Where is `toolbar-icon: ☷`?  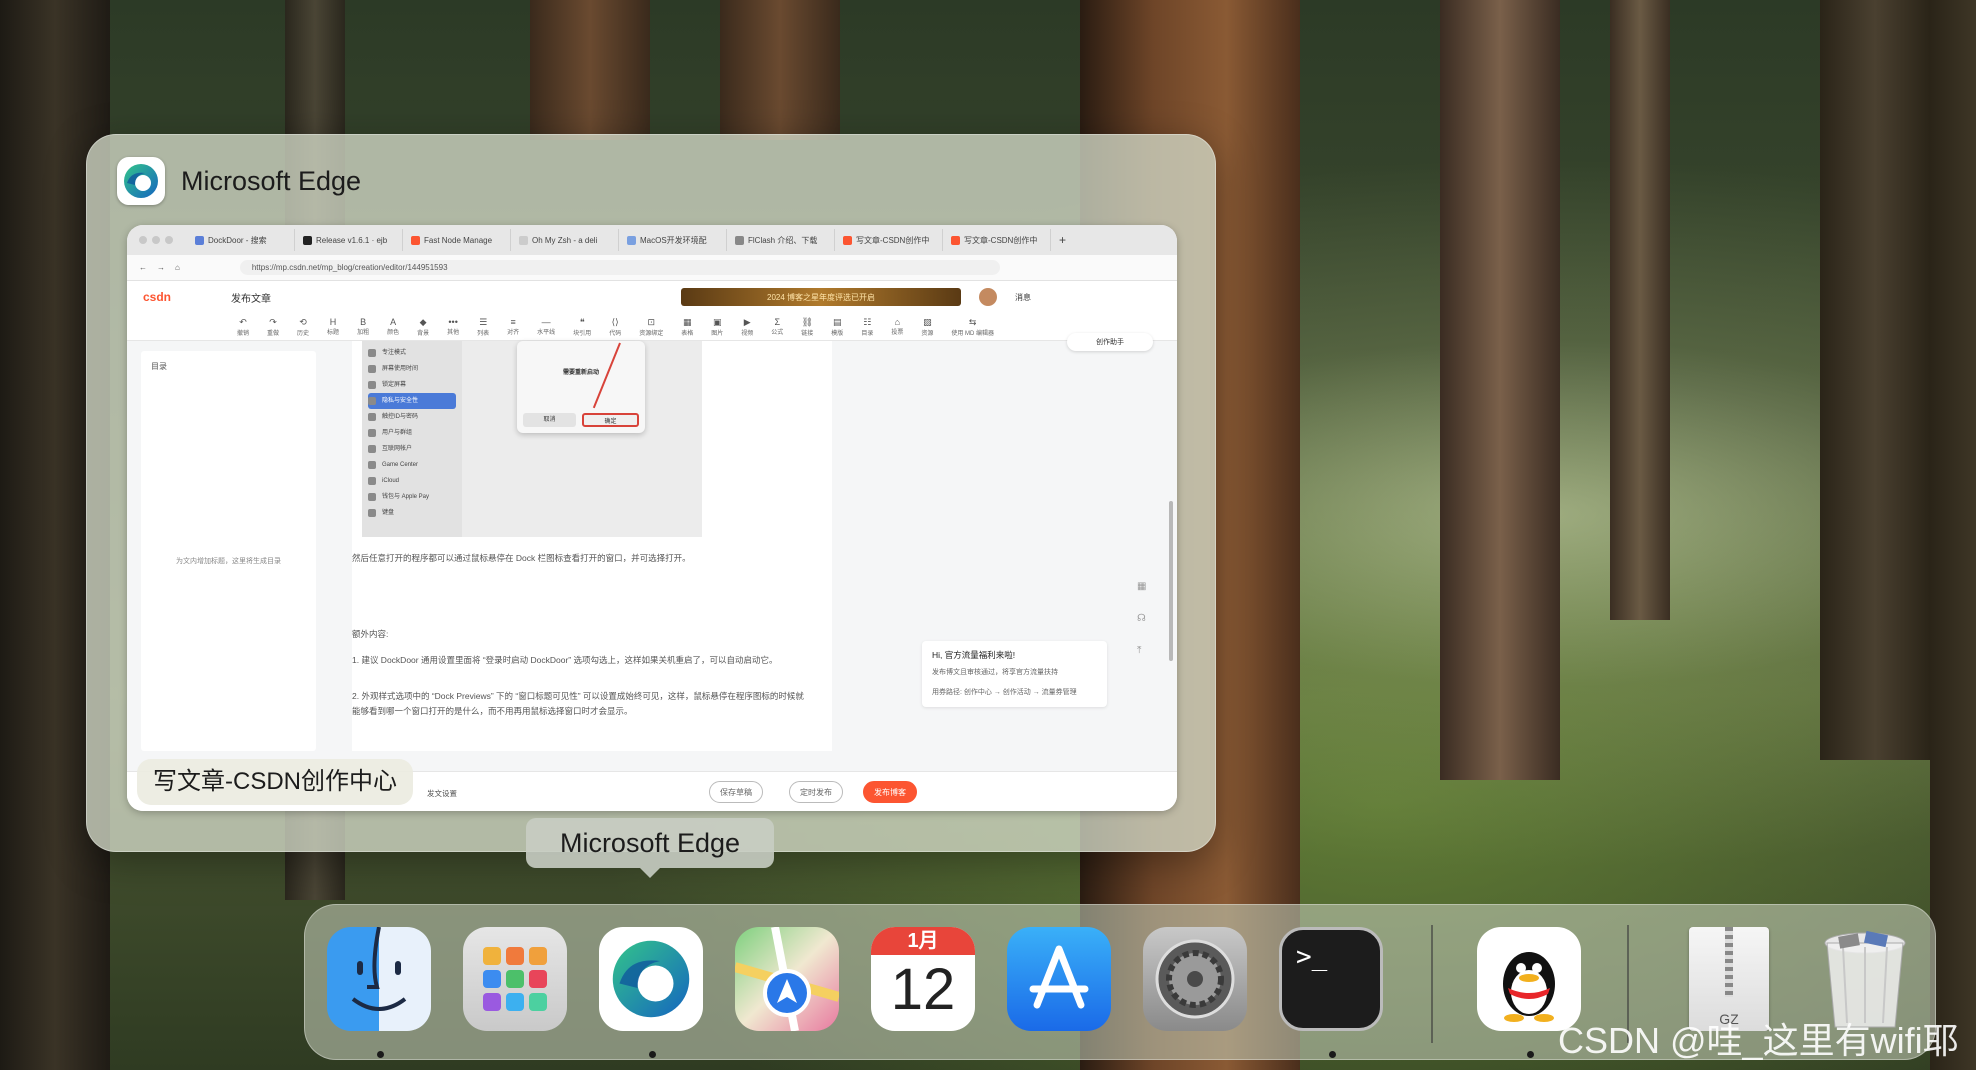 toolbar-icon: ☷ is located at coordinates (867, 321).